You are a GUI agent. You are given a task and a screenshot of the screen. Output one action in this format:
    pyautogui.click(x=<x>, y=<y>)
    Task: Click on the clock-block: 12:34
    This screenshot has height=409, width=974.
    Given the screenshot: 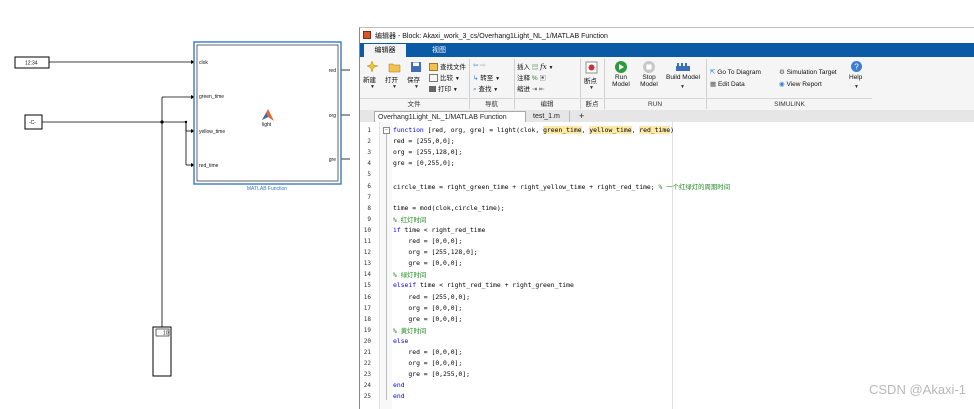 What is the action you would take?
    pyautogui.click(x=32, y=62)
    